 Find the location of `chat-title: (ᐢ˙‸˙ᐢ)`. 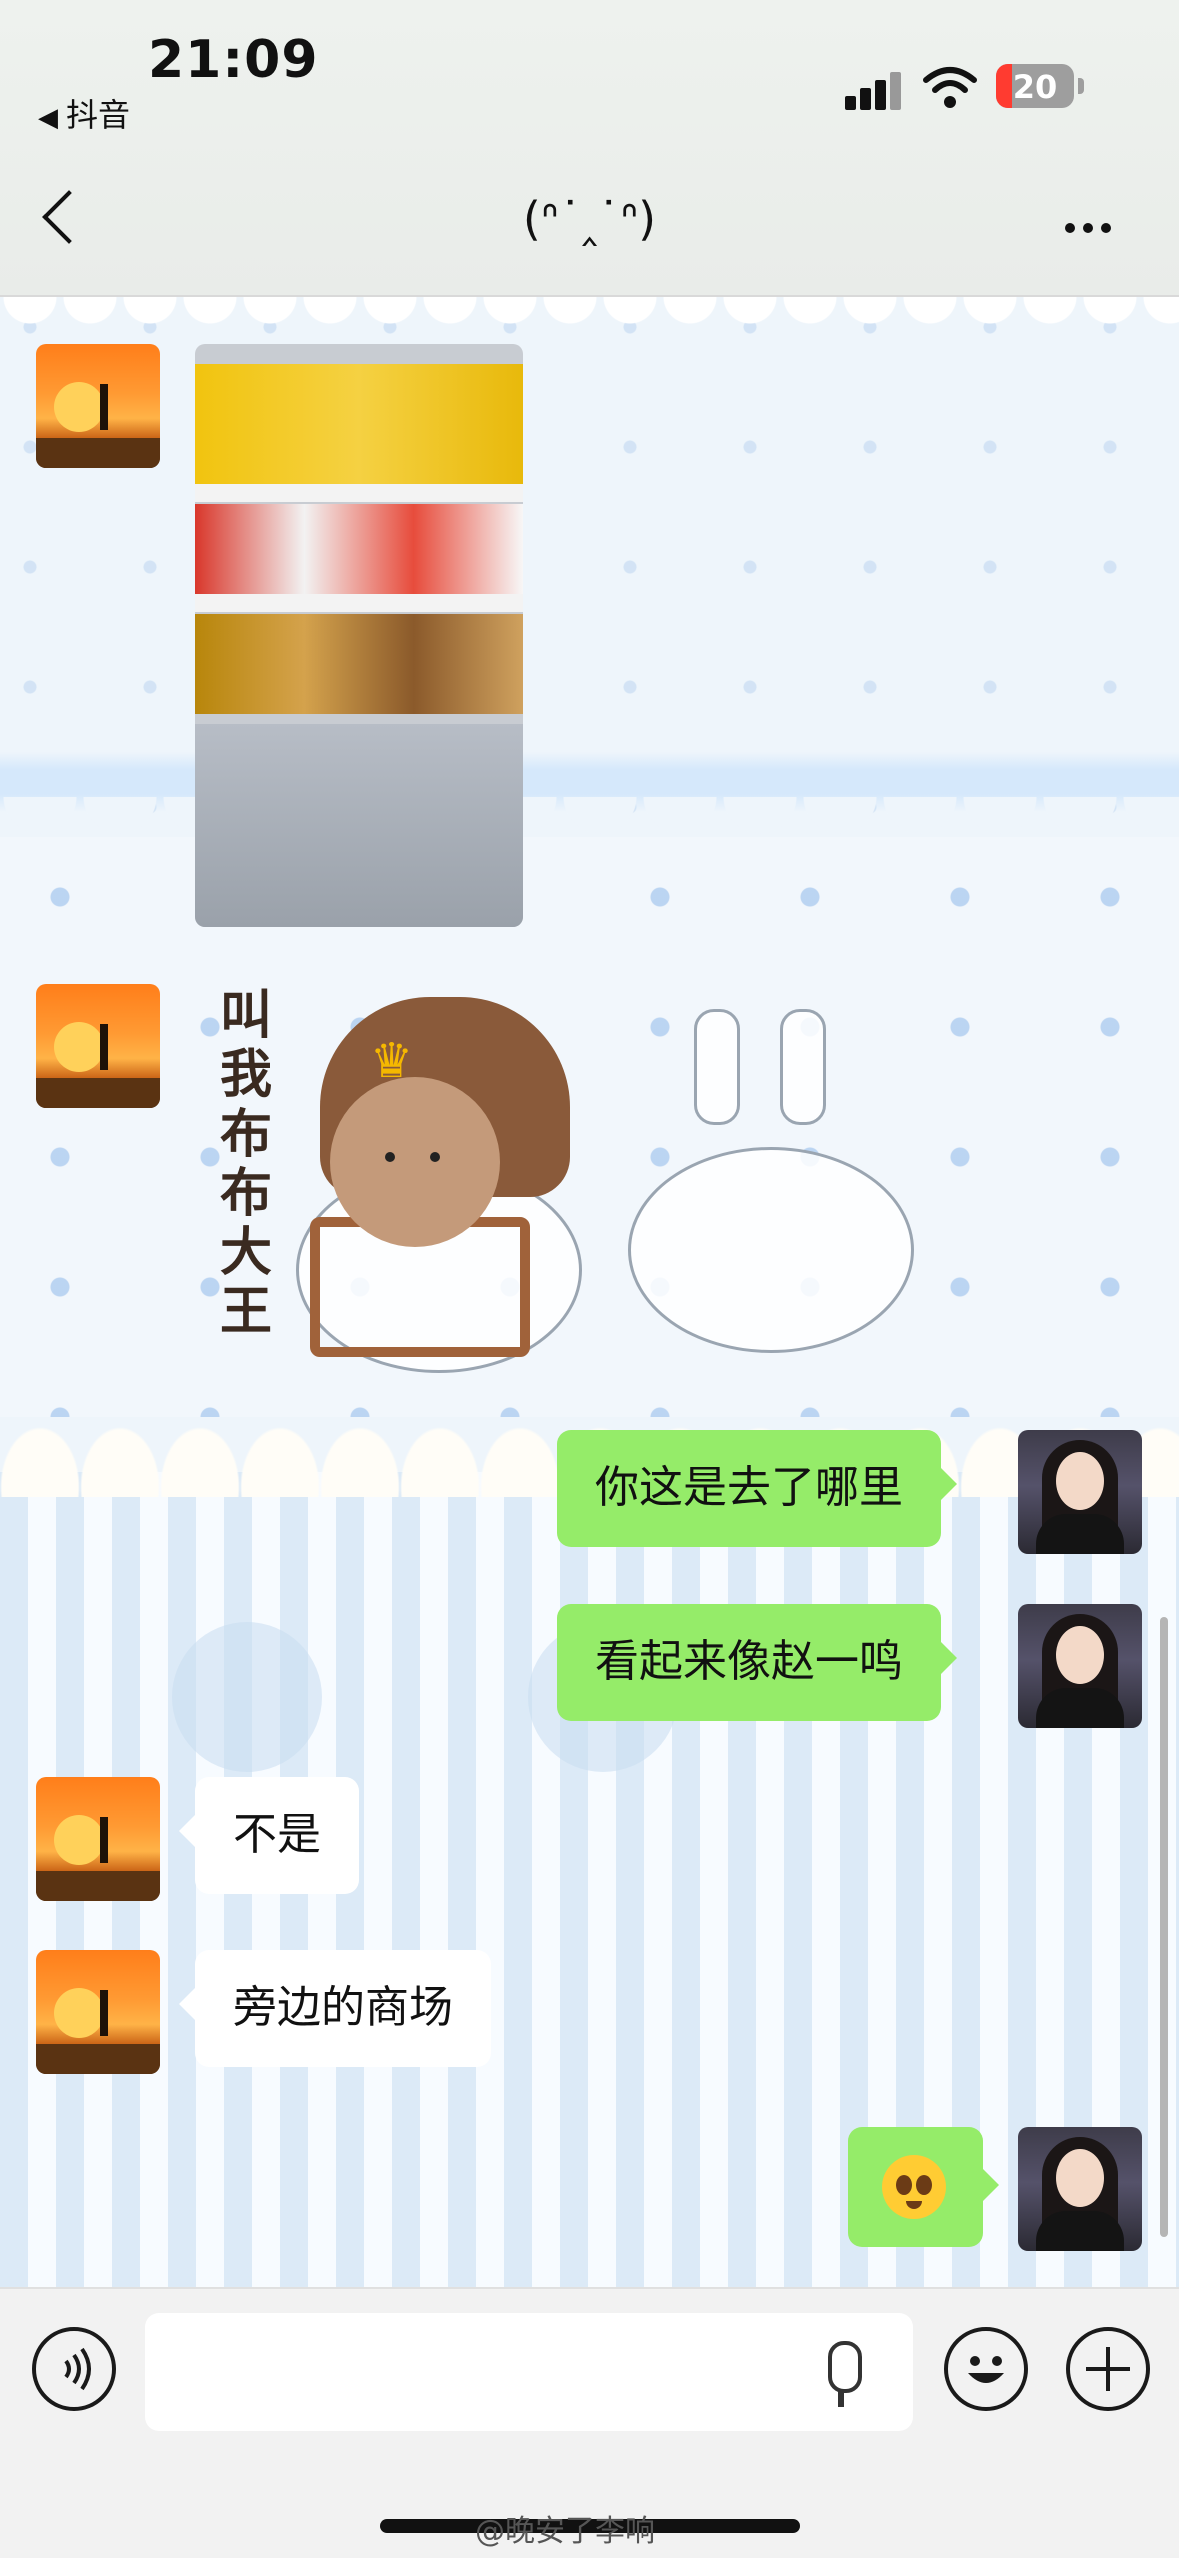

chat-title: (ᐢ˙‸˙ᐢ) is located at coordinates (589, 219).